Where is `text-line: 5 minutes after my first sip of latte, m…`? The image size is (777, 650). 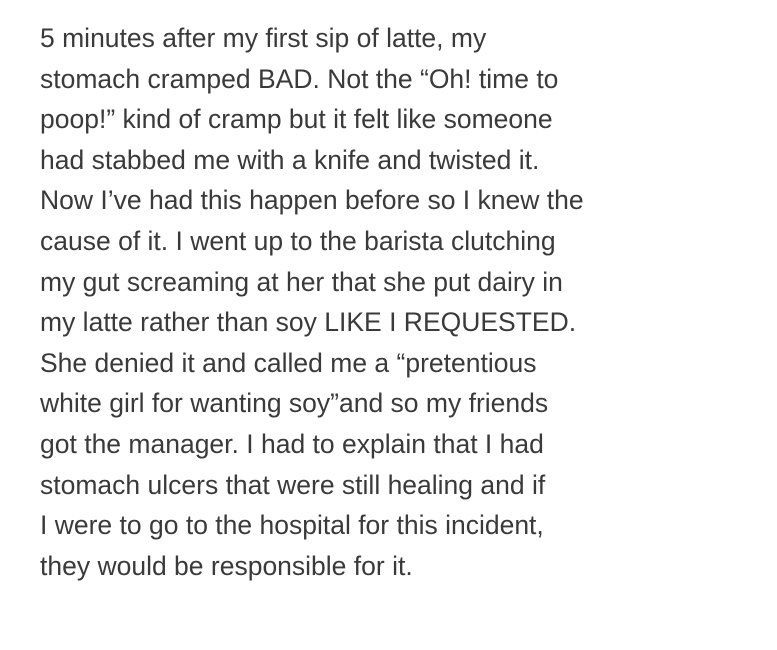 text-line: 5 minutes after my first sip of latte, m… is located at coordinates (263, 38).